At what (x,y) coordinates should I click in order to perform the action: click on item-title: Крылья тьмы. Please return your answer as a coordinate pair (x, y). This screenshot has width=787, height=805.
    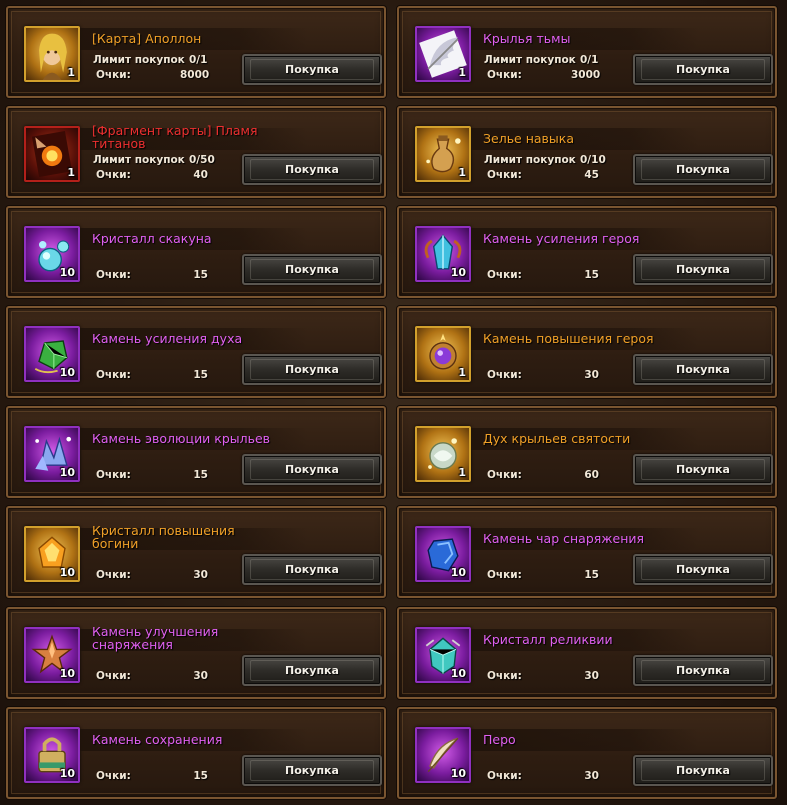
    Looking at the image, I should click on (527, 38).